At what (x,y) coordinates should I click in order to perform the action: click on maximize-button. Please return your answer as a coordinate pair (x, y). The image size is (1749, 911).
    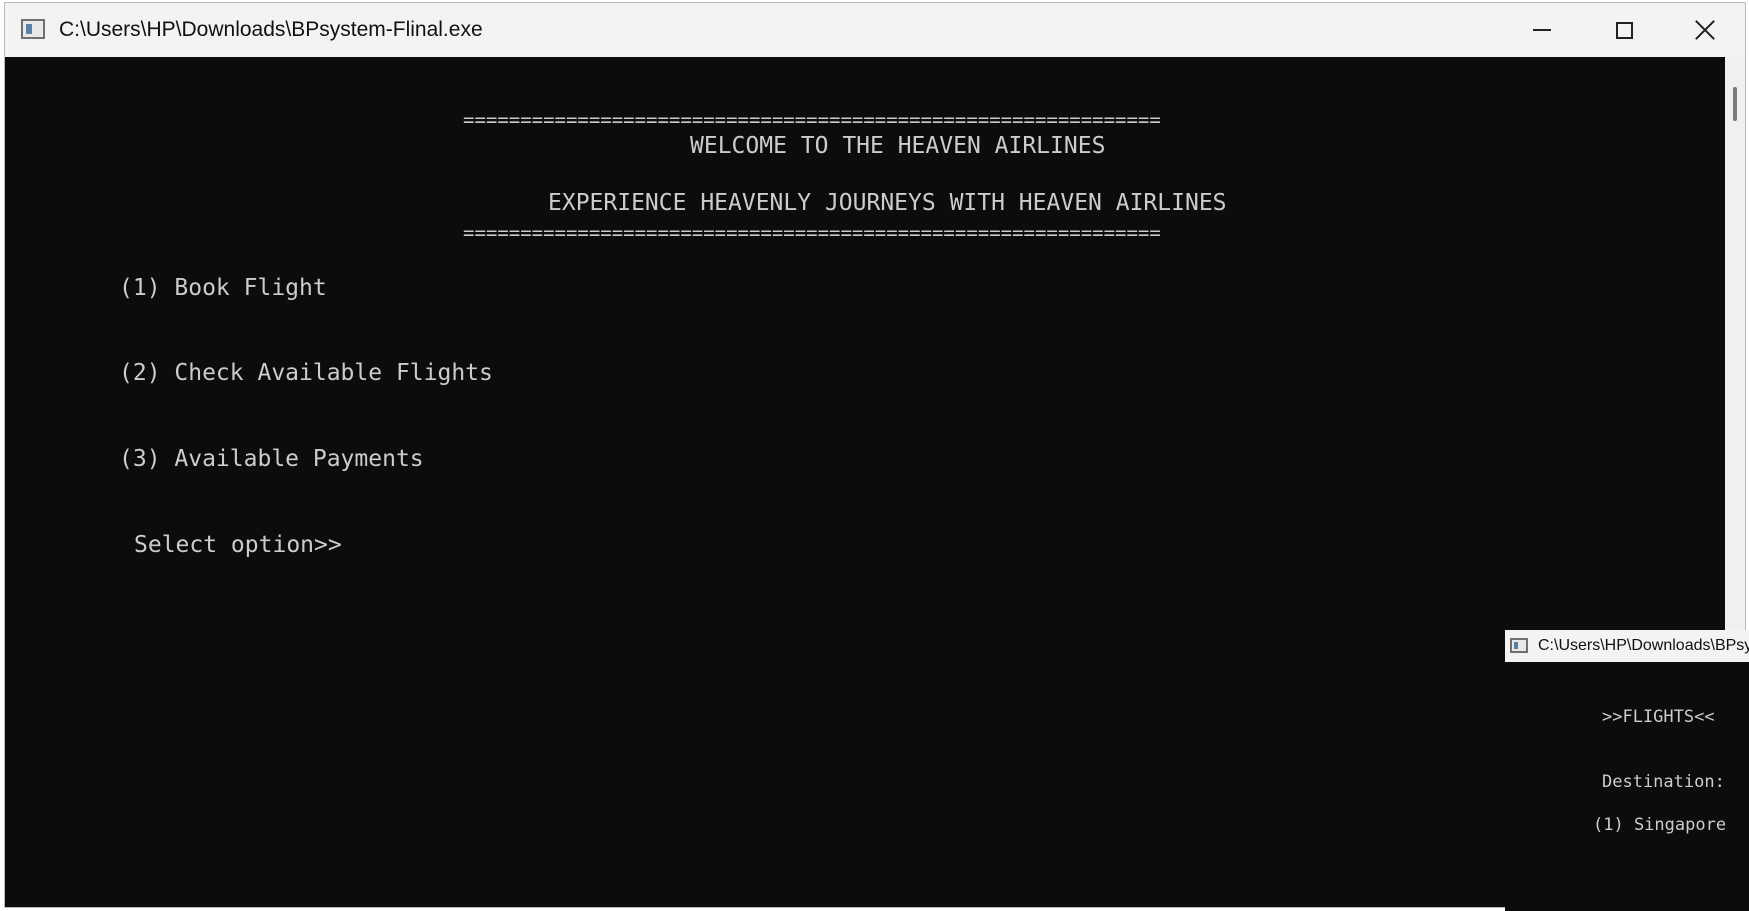
    Looking at the image, I should click on (1624, 30).